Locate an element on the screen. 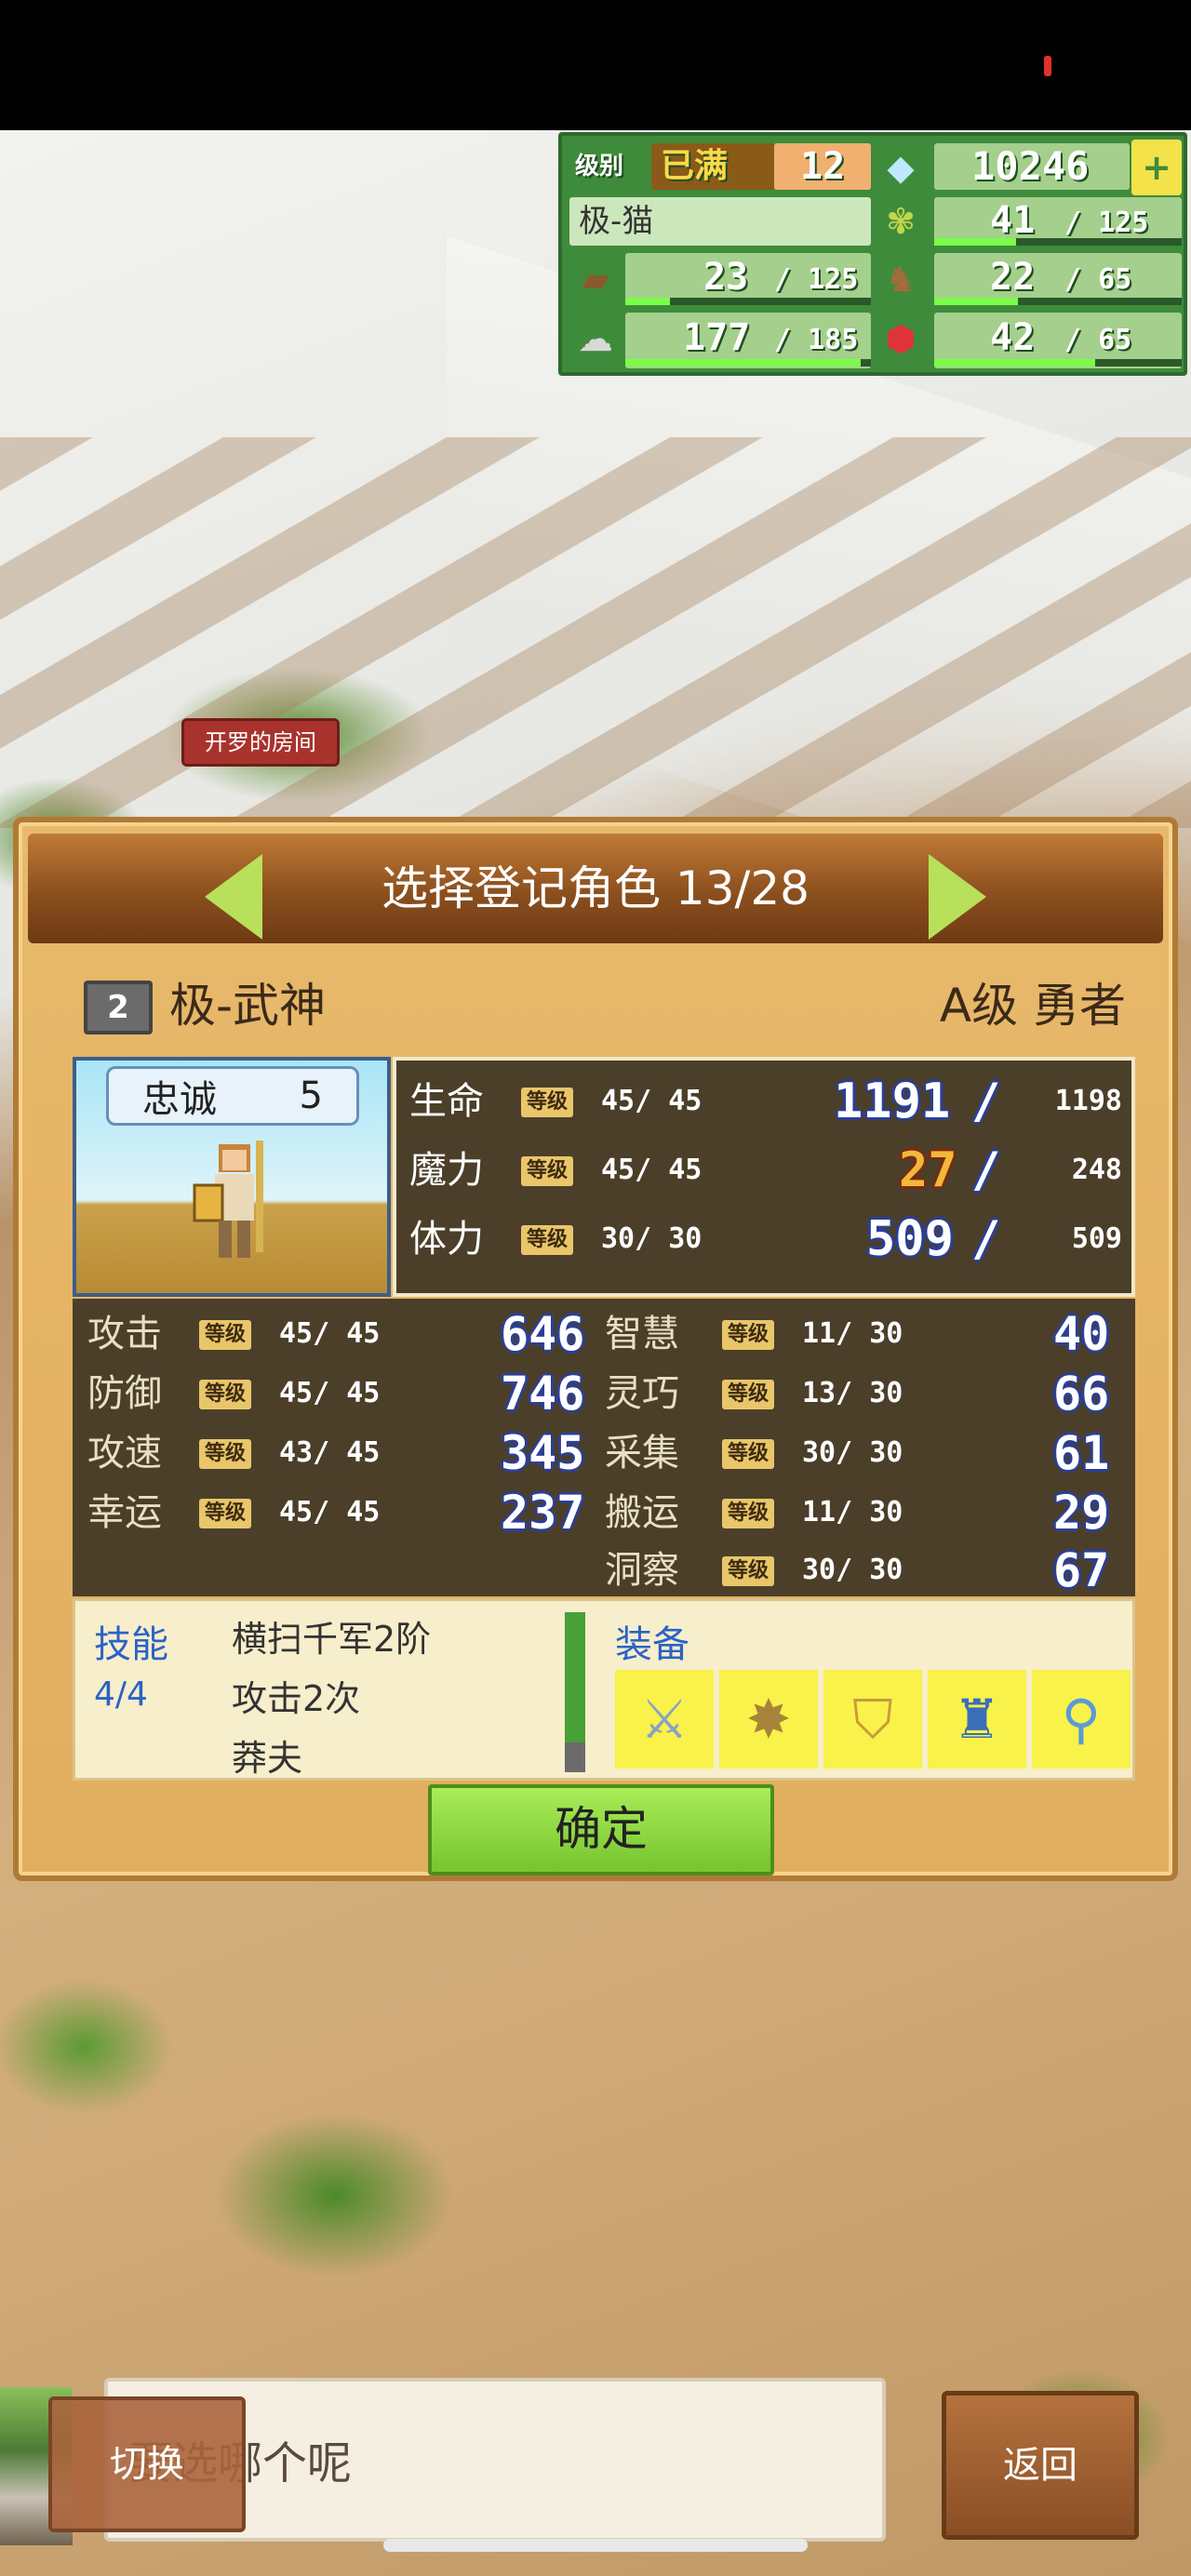 Image resolution: width=1191 pixels, height=2576 pixels. room-label: 开罗的房间 is located at coordinates (260, 742).